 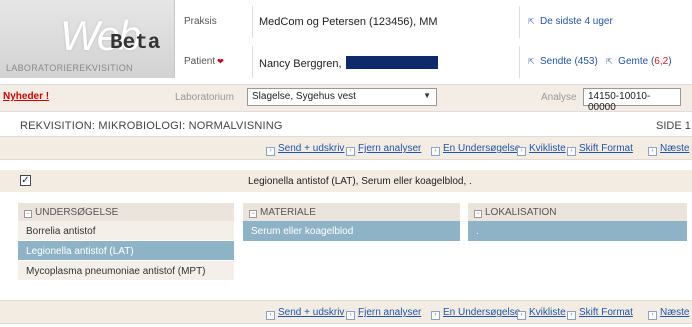 I want to click on materiale-panel: − MATERIALE Serum eller koagelblod, so click(x=351, y=222).